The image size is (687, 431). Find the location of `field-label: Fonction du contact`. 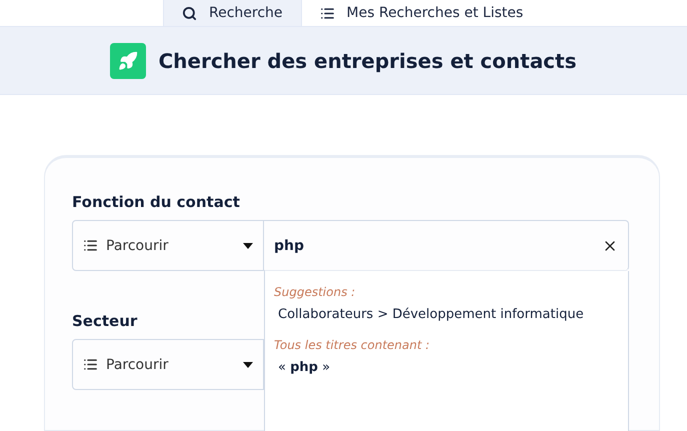

field-label: Fonction du contact is located at coordinates (156, 202).